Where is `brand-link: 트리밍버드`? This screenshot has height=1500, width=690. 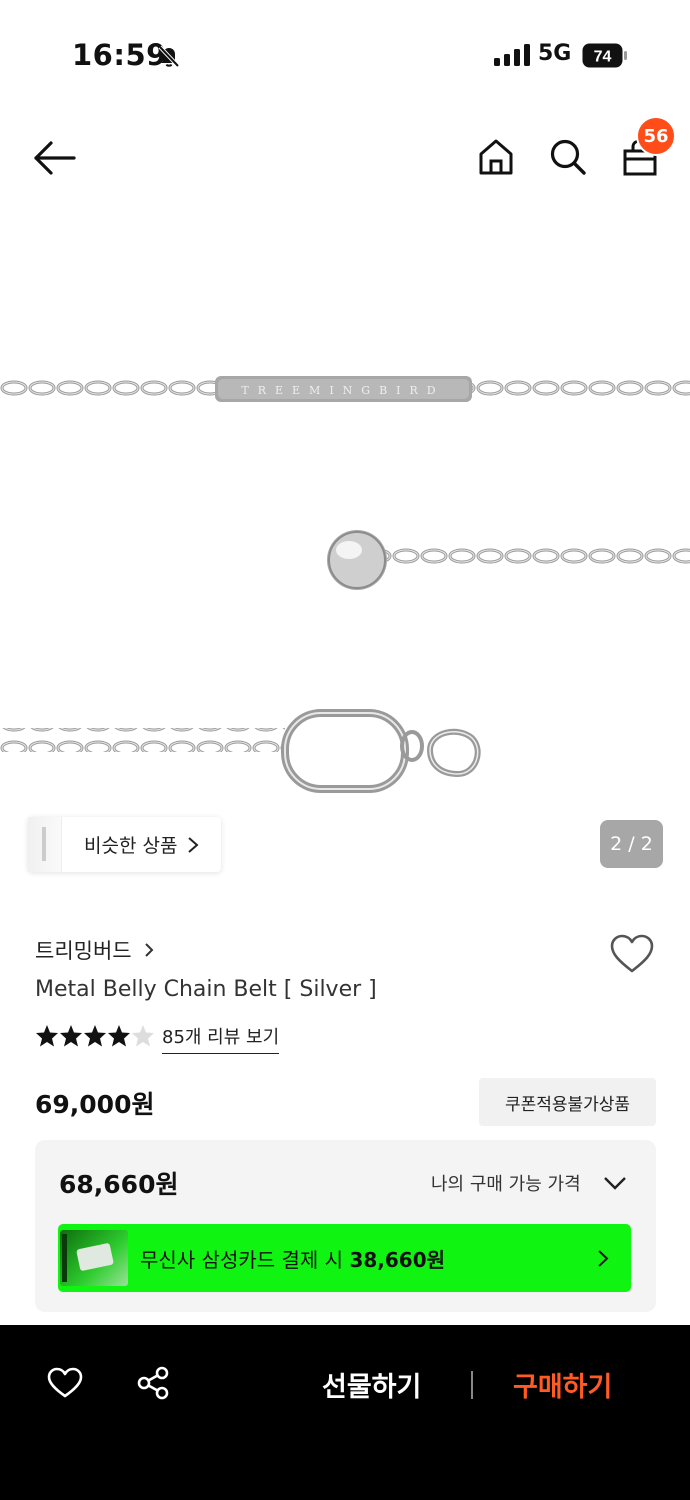
brand-link: 트리밍버드 is located at coordinates (94, 950).